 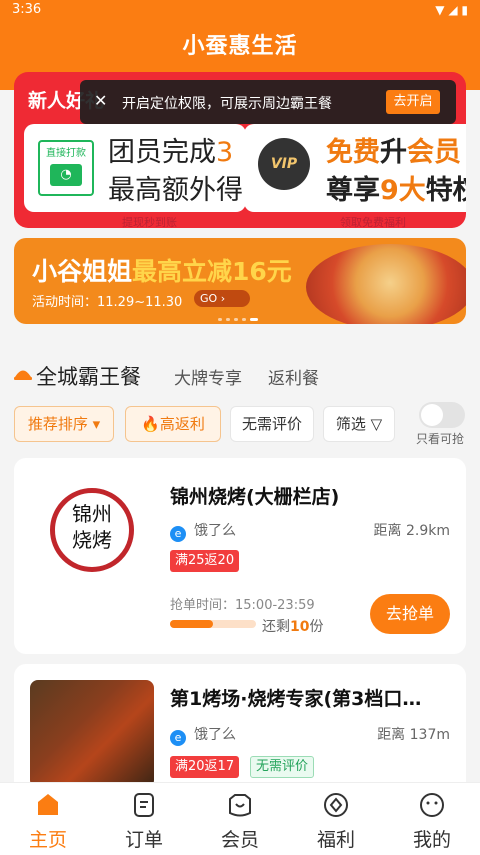 What do you see at coordinates (48, 819) in the screenshot?
I see `nav-home: 主页` at bounding box center [48, 819].